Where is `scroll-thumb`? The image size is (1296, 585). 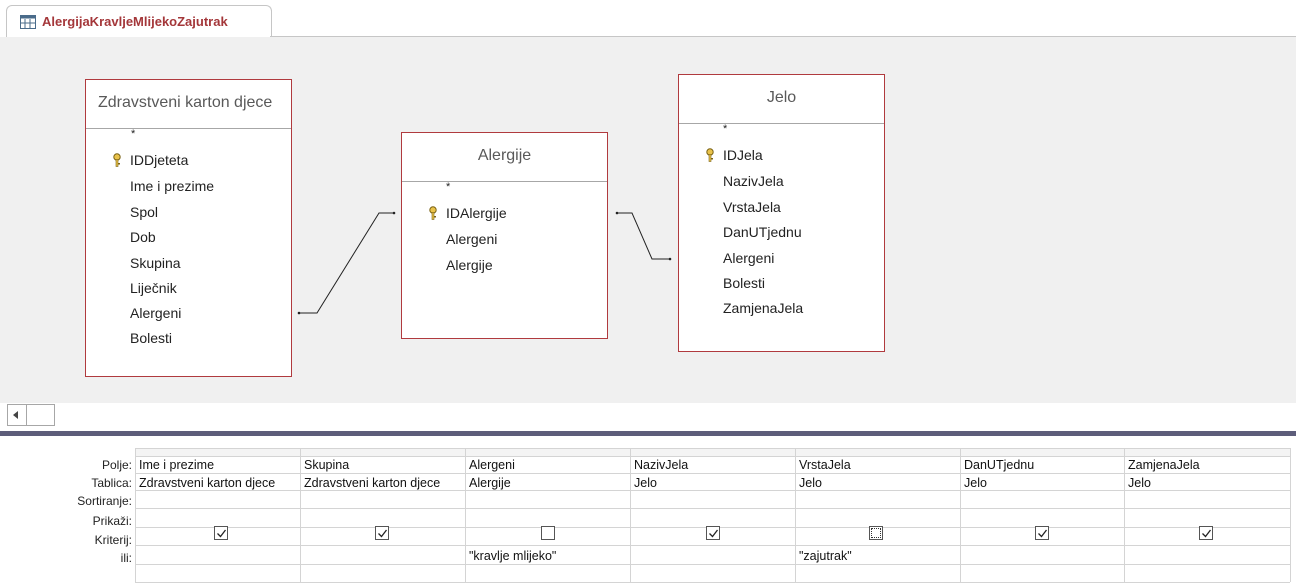
scroll-thumb is located at coordinates (41, 415).